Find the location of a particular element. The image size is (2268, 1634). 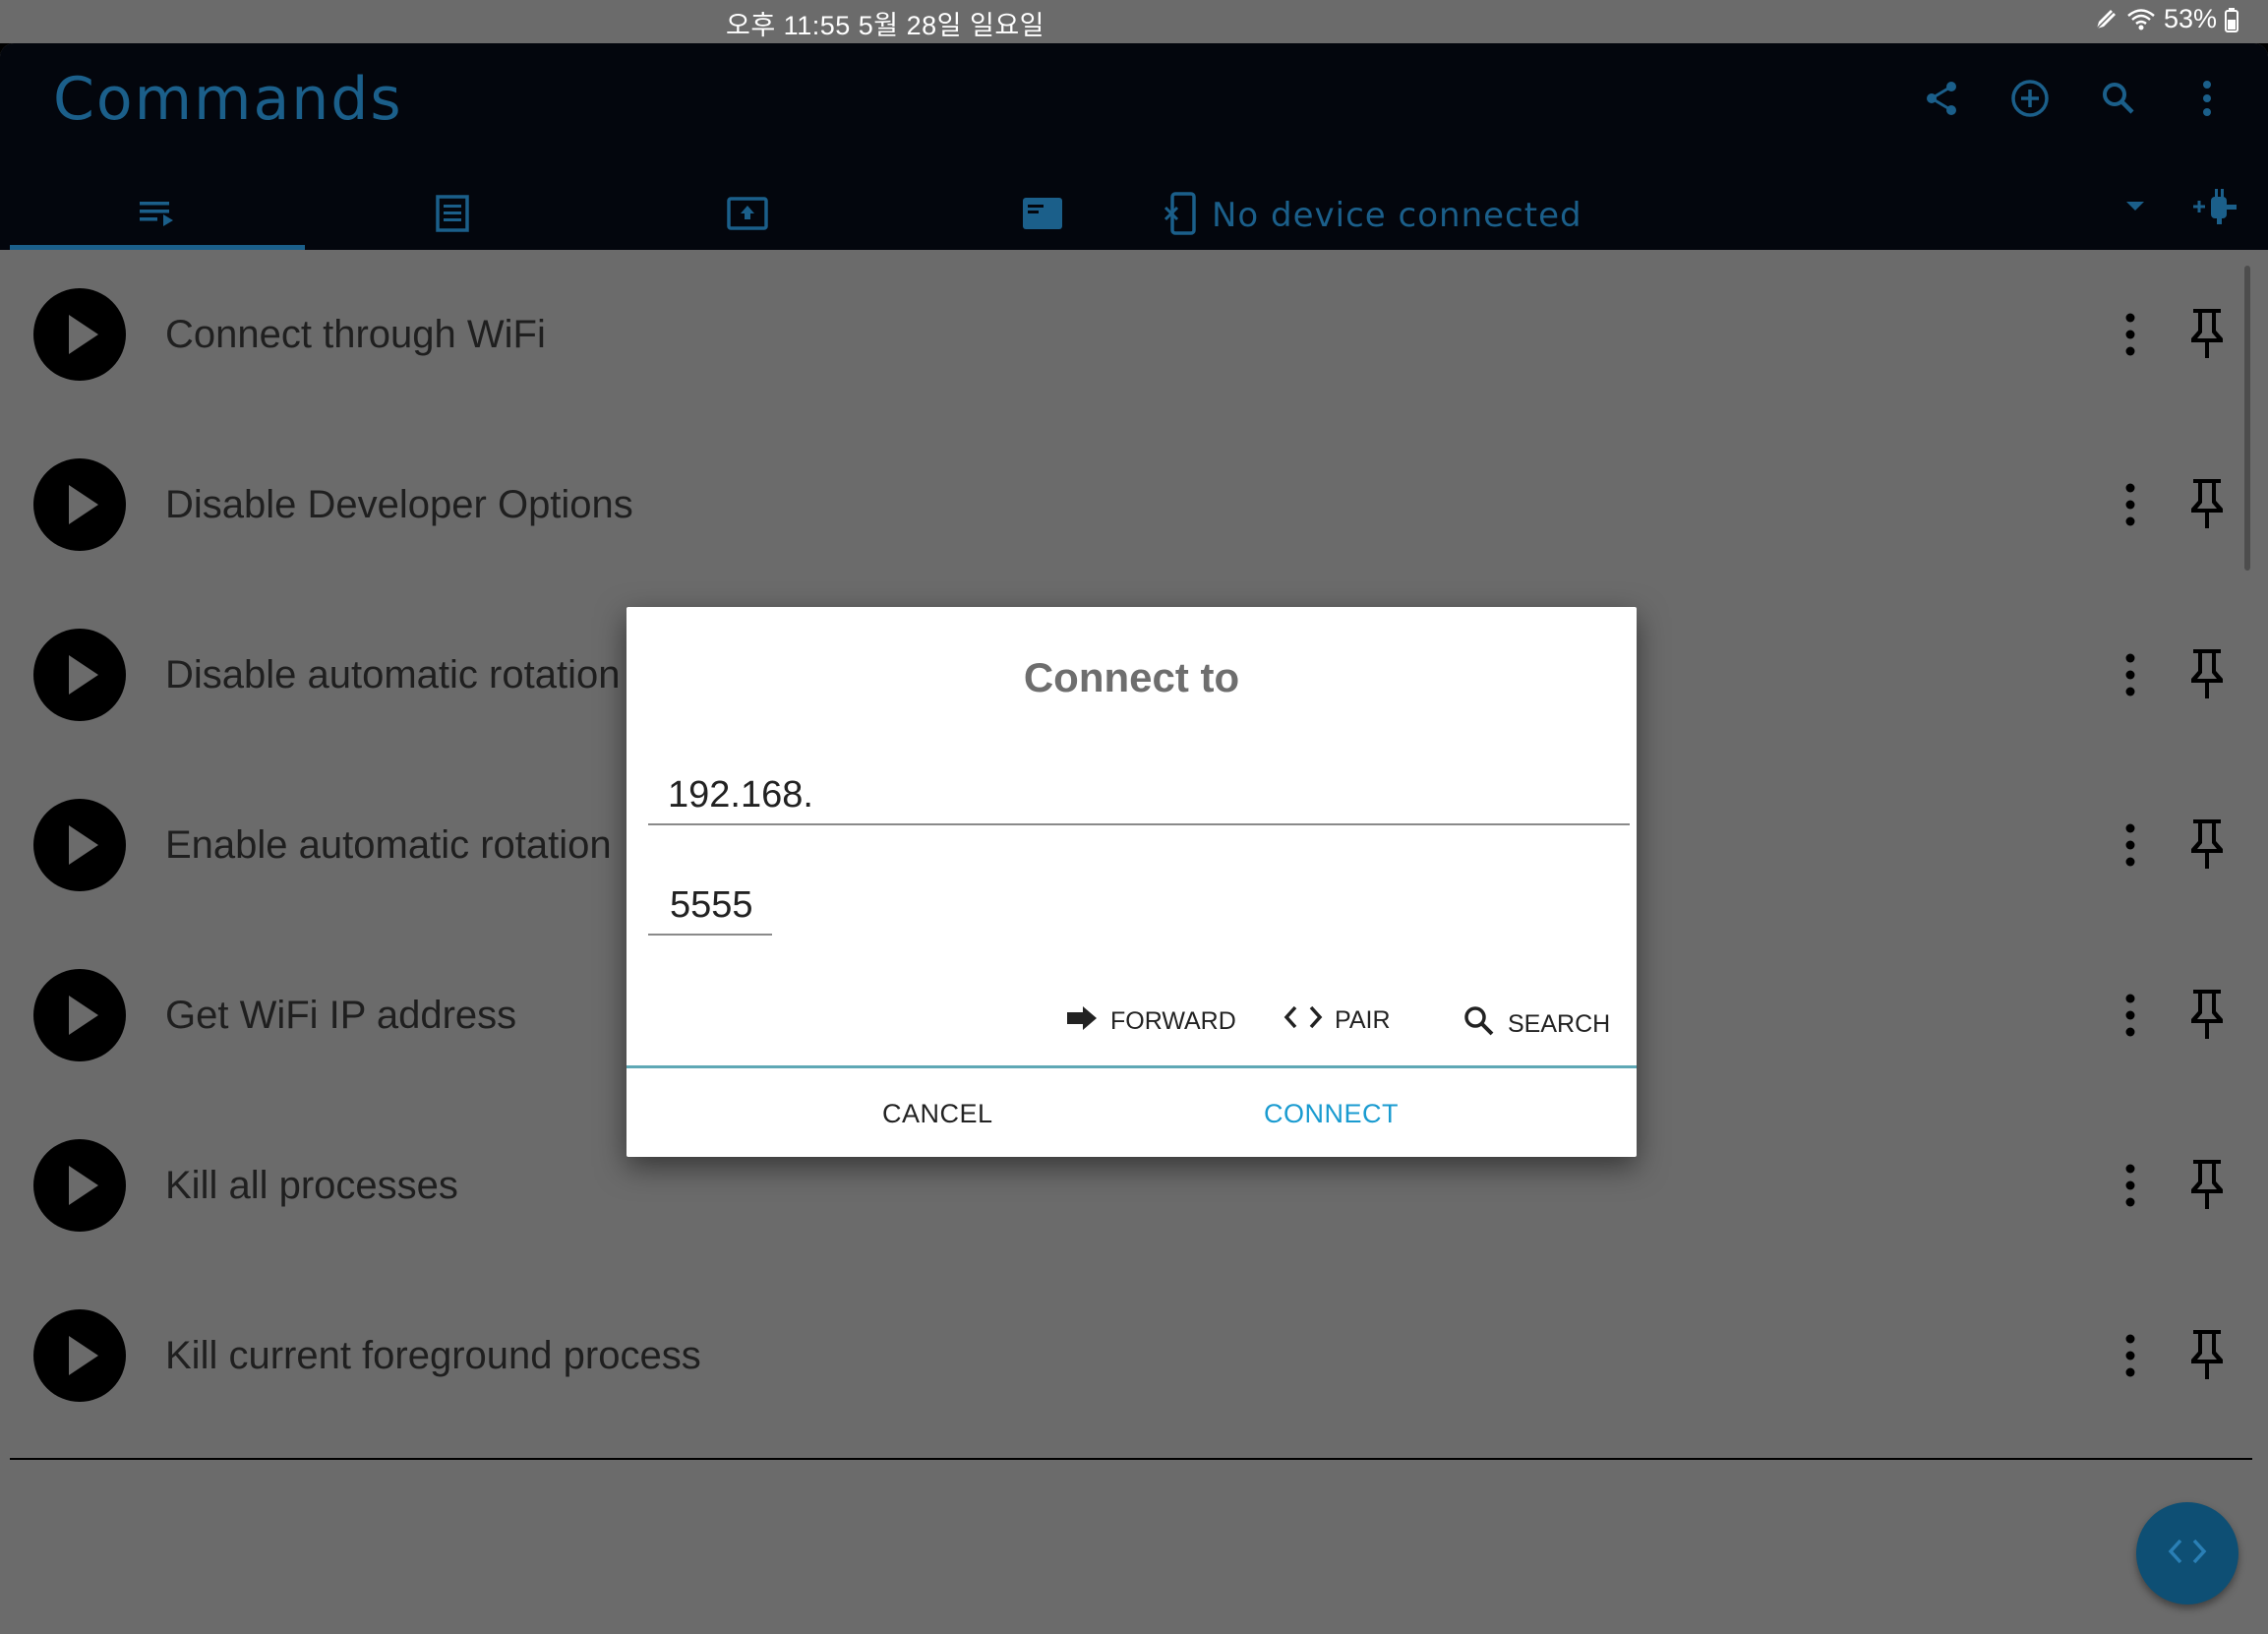

dialog-tool-actions: FORWARD PAIR SEARCH is located at coordinates (1132, 1029).